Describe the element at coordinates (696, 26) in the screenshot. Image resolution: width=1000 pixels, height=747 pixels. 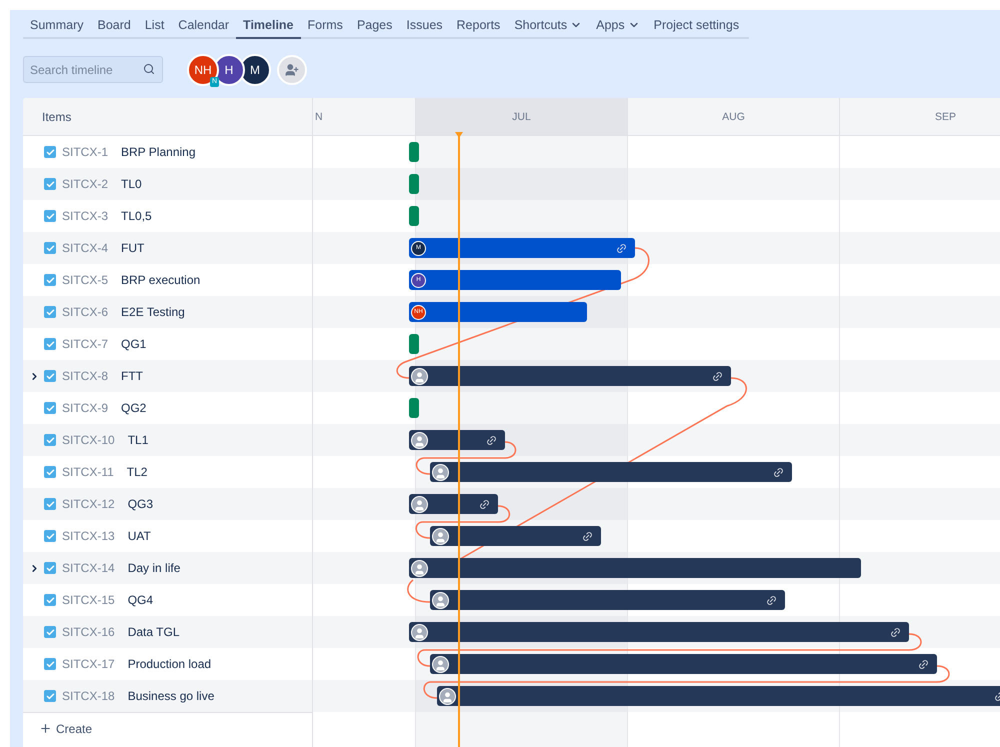
I see `nav-tab: Project settings` at that location.